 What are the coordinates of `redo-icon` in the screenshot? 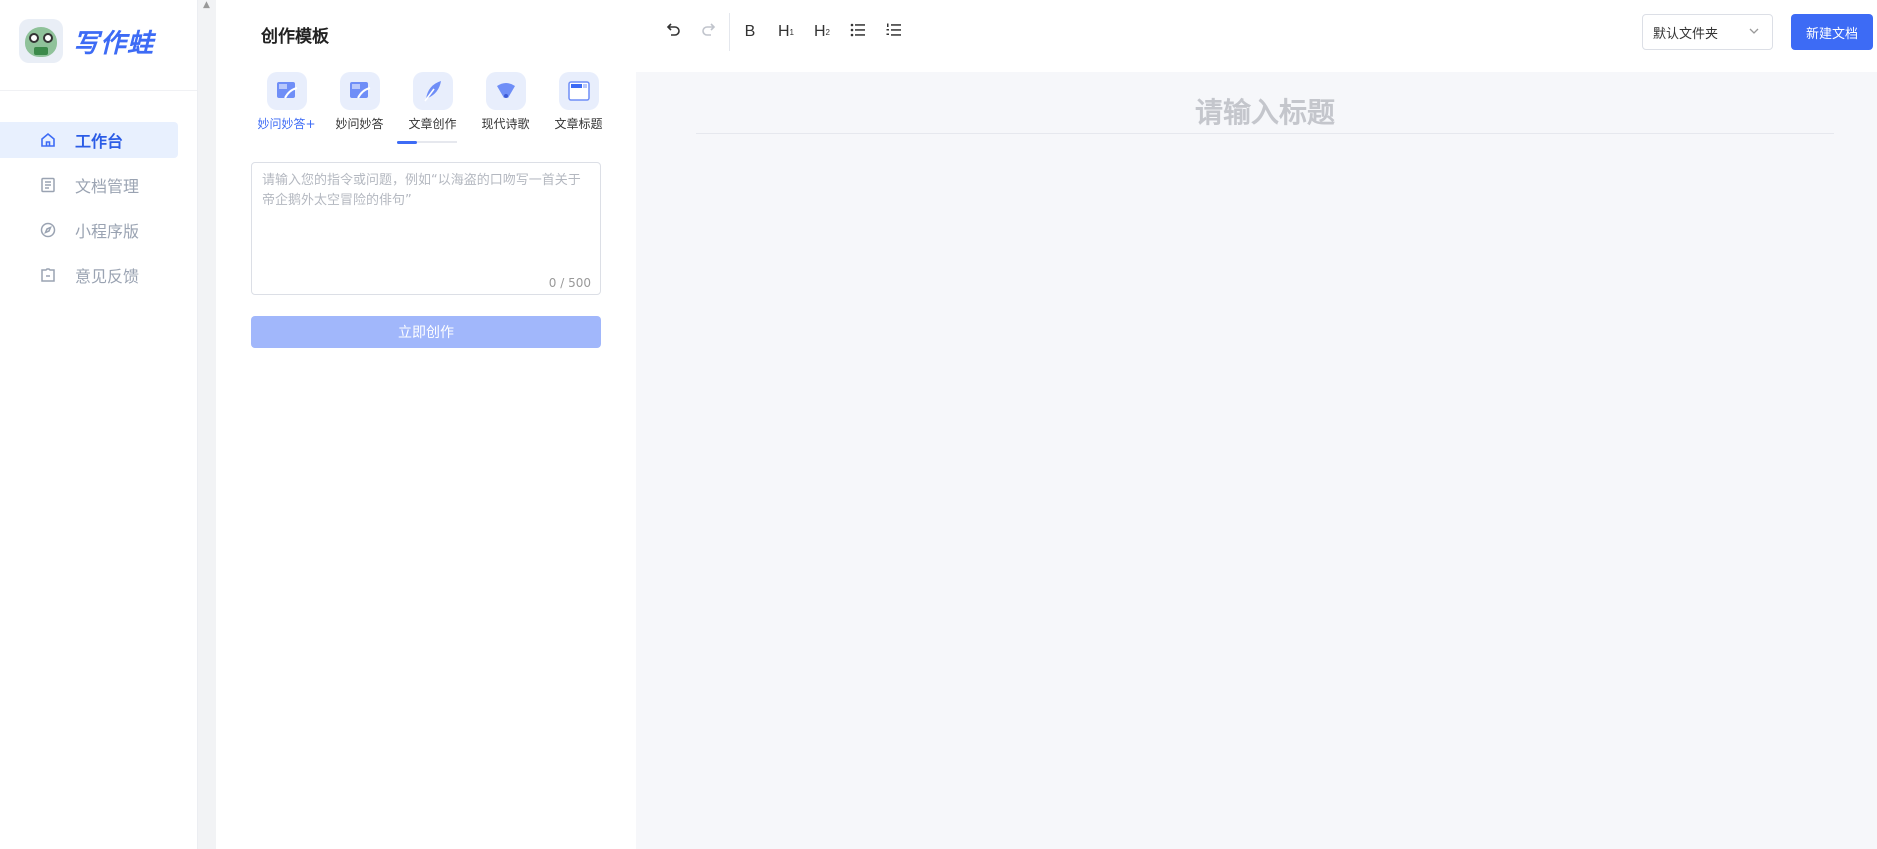 It's located at (709, 32).